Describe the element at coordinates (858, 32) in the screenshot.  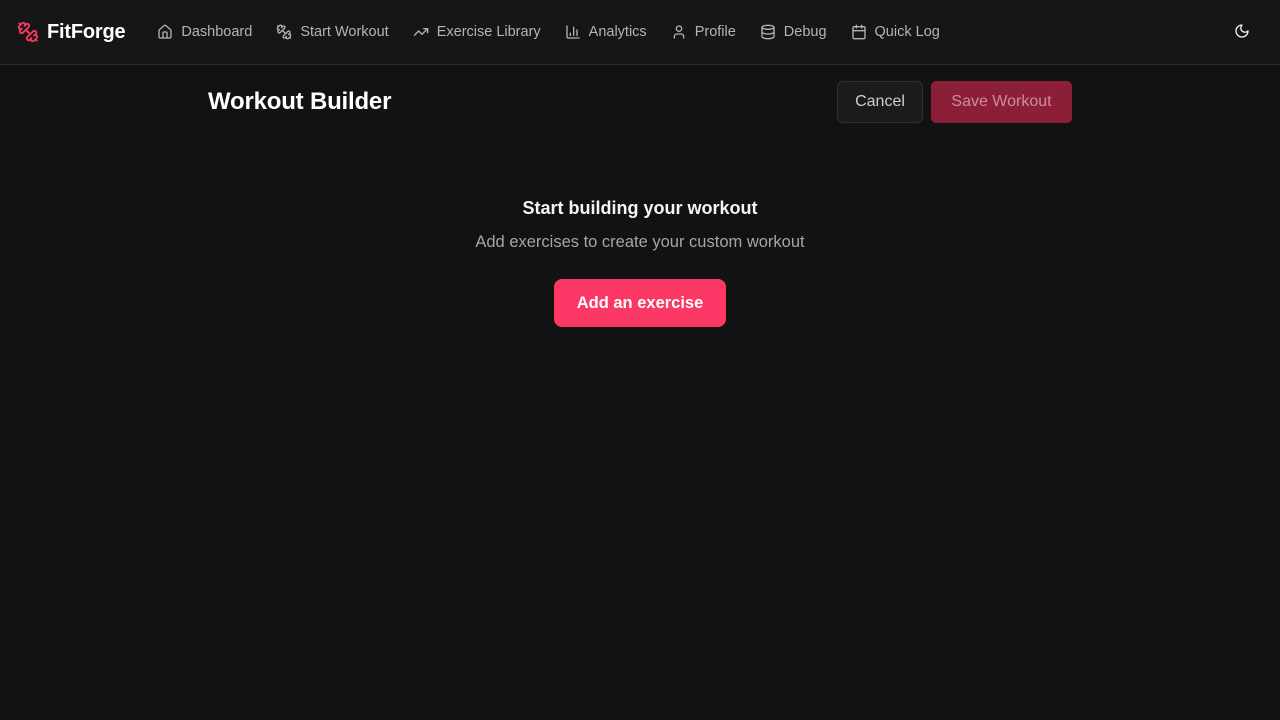
I see `calendar-icon` at that location.